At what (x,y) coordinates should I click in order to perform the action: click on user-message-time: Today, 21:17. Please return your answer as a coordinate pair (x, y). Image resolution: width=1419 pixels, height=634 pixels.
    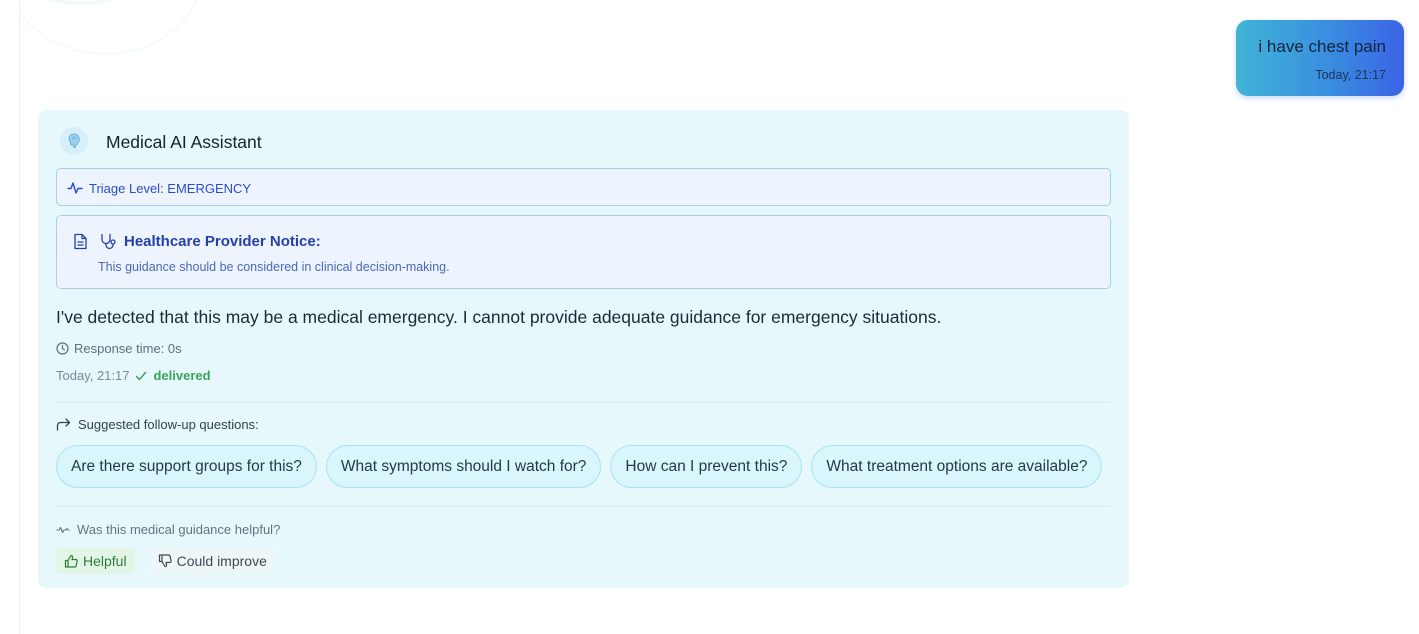
    Looking at the image, I should click on (1350, 75).